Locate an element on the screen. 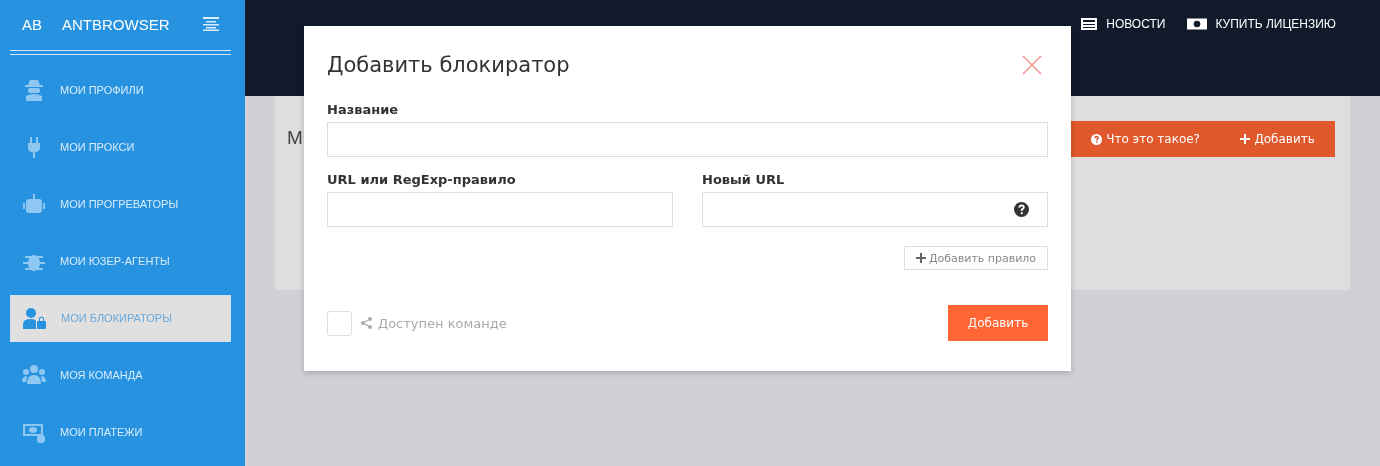 Image resolution: width=1380 pixels, height=466 pixels. newspaper-icon is located at coordinates (1089, 24).